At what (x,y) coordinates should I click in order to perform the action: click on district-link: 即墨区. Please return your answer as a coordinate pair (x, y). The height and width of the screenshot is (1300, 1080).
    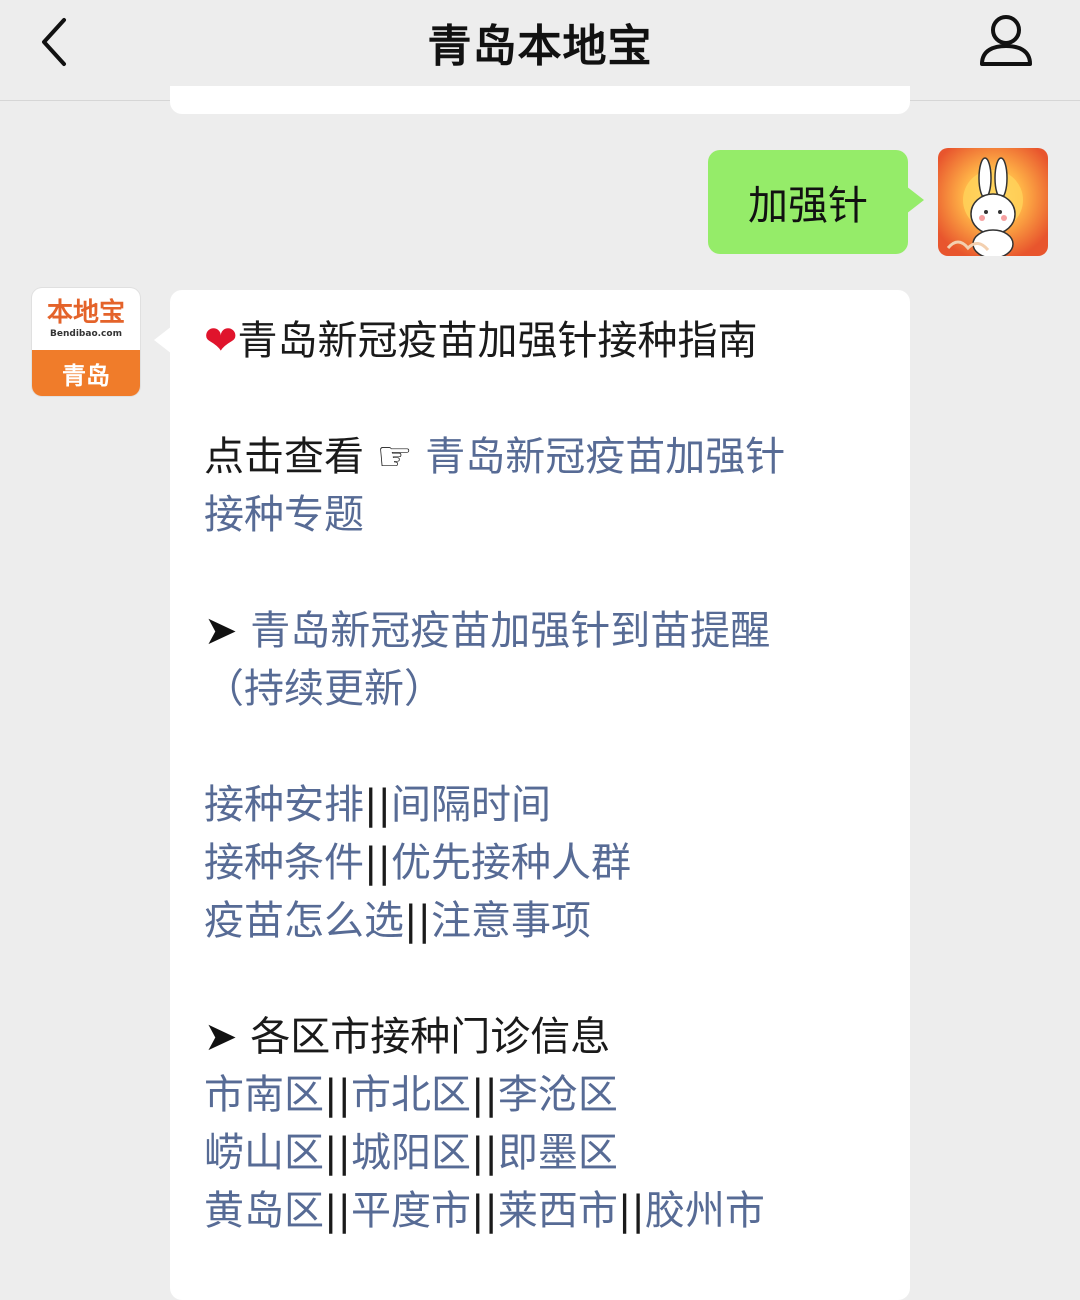
    Looking at the image, I should click on (558, 1153).